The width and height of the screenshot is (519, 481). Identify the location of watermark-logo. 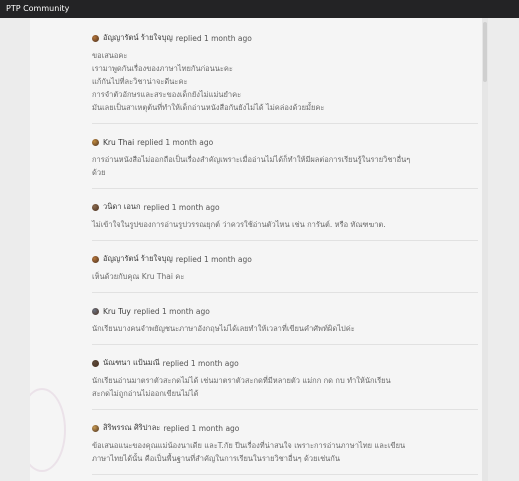
(48, 430).